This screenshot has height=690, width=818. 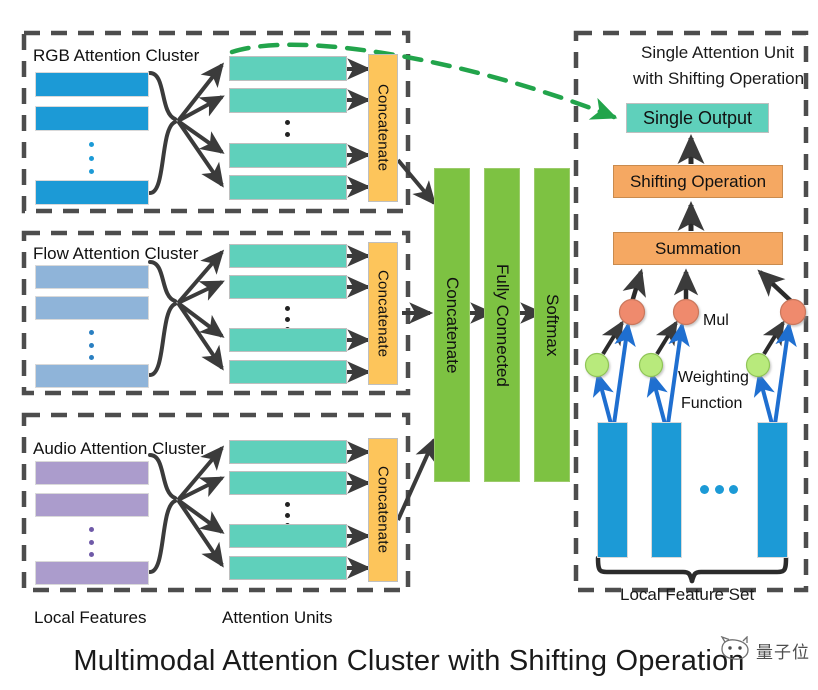 I want to click on middle-stage-concatenate: Concatenate, so click(x=452, y=325).